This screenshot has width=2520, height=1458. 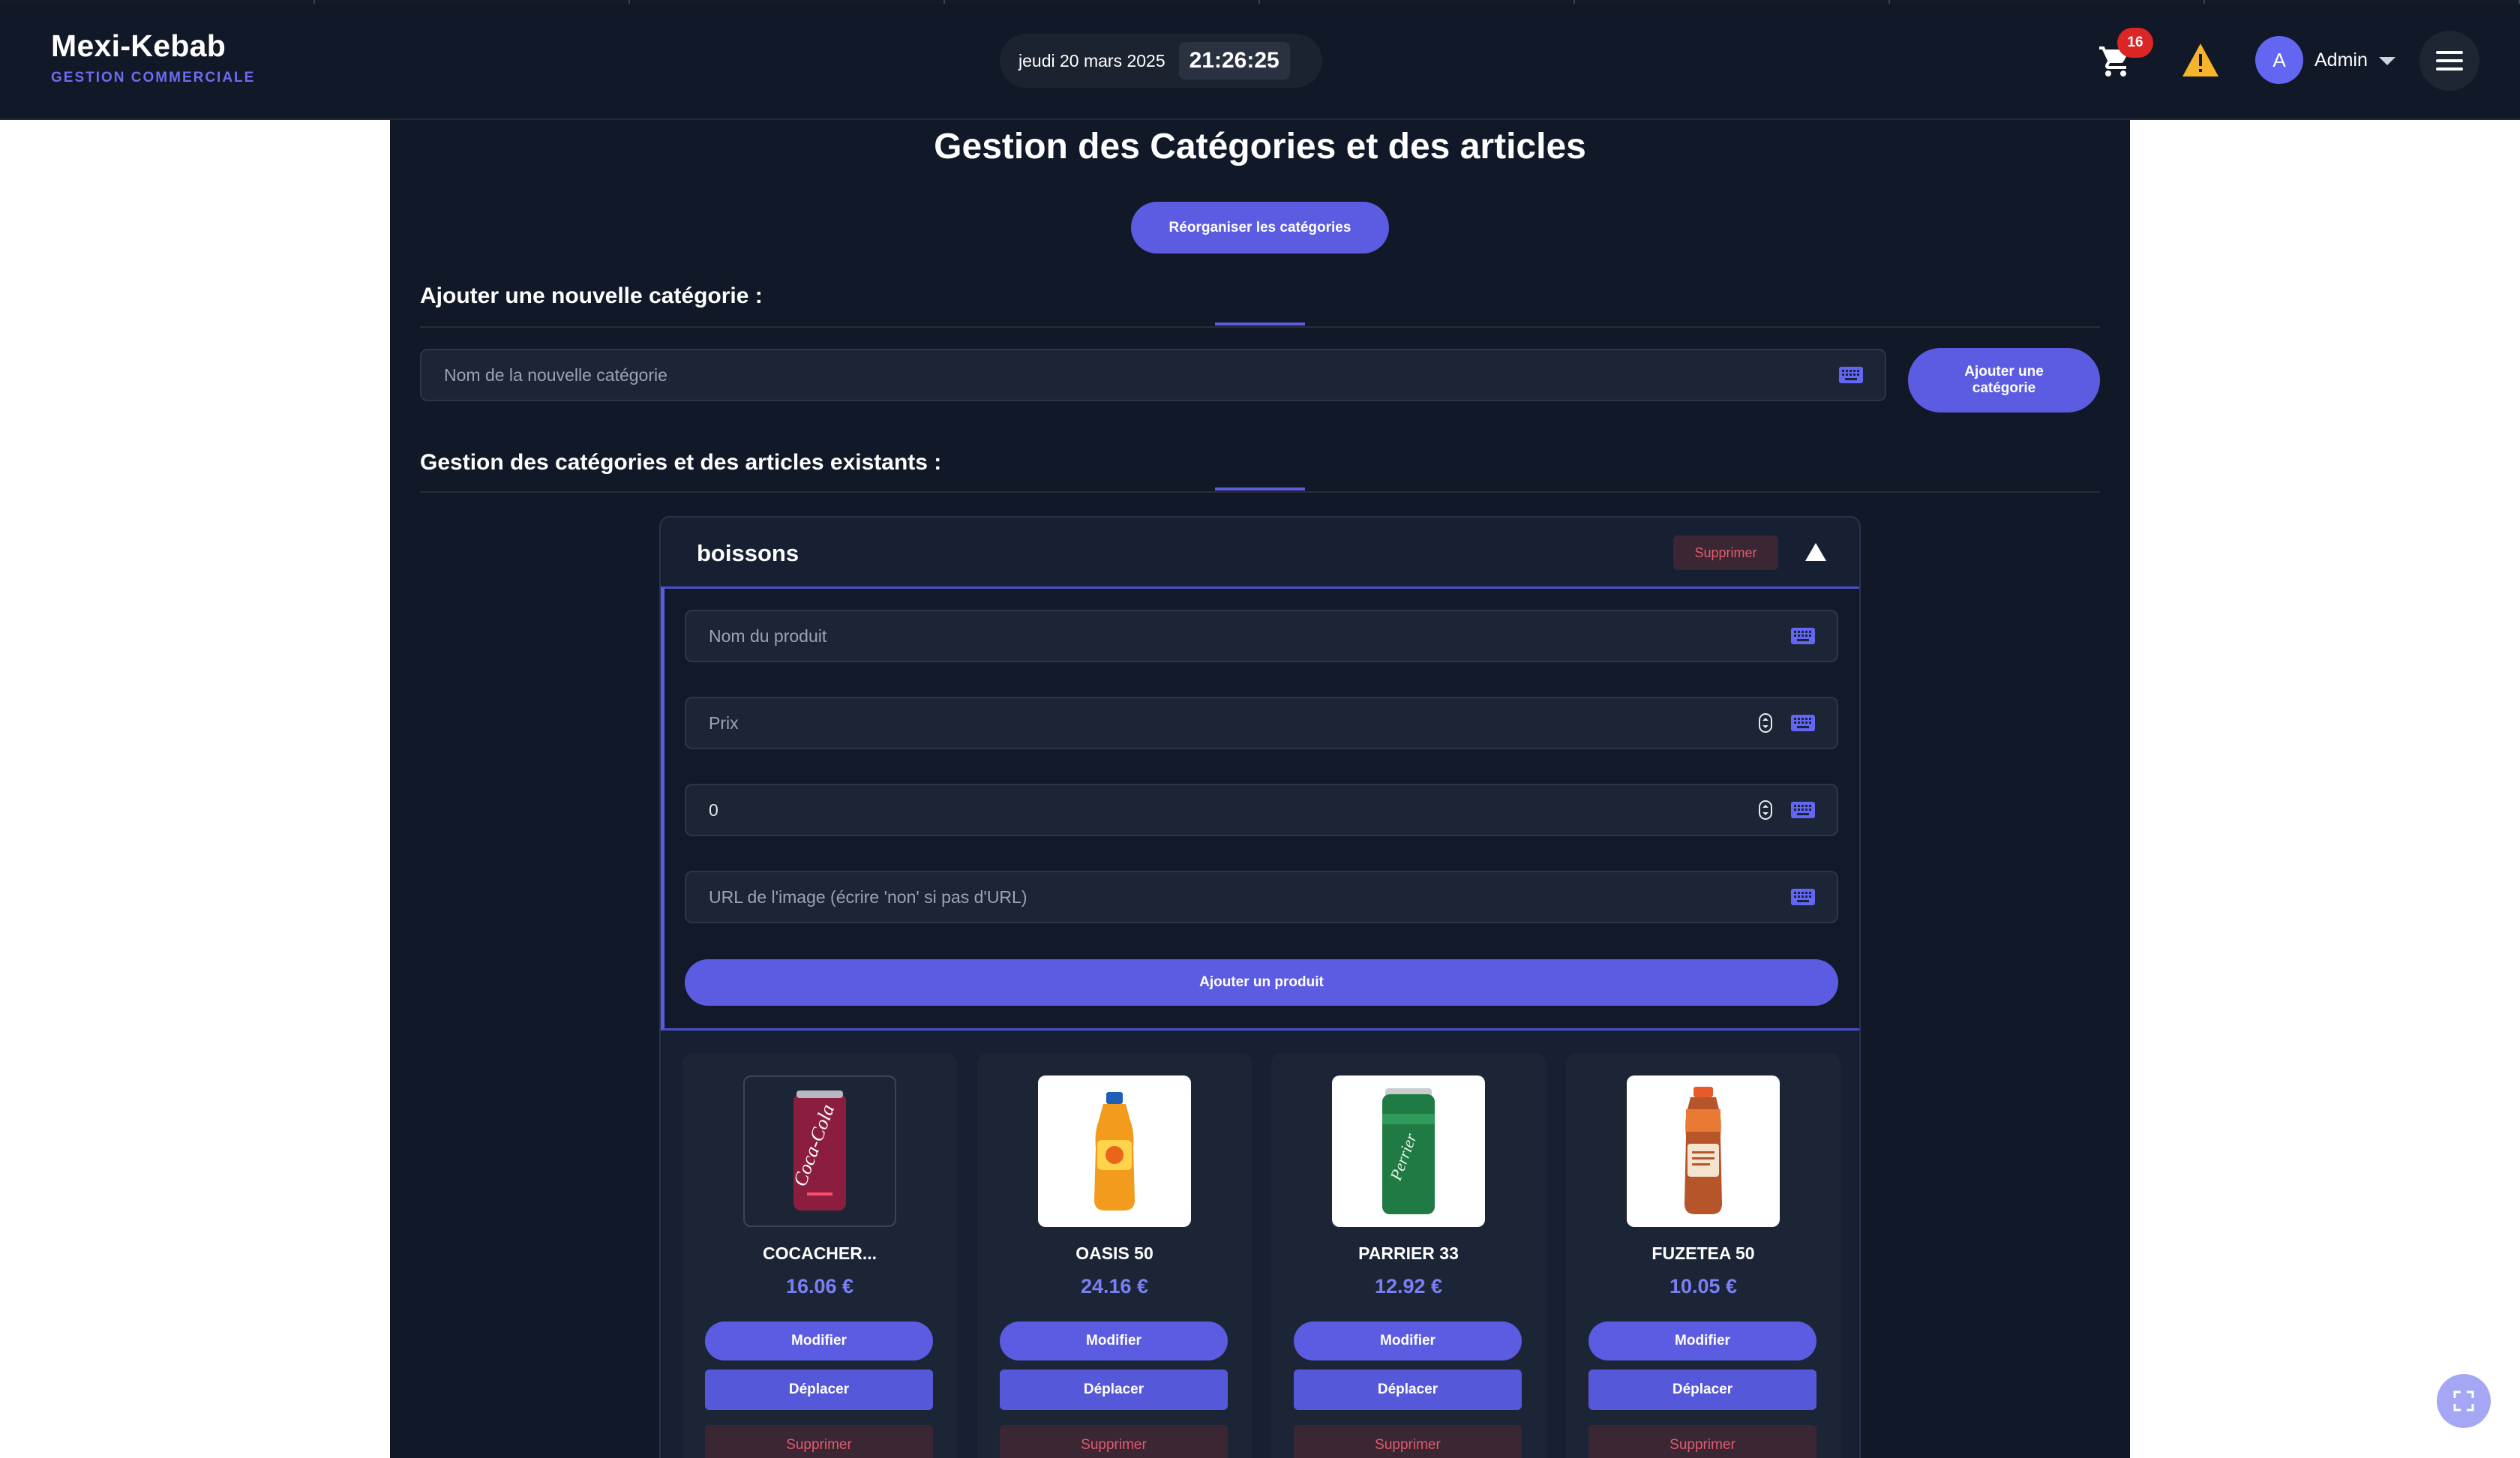 I want to click on chevron-down-icon, so click(x=2387, y=61).